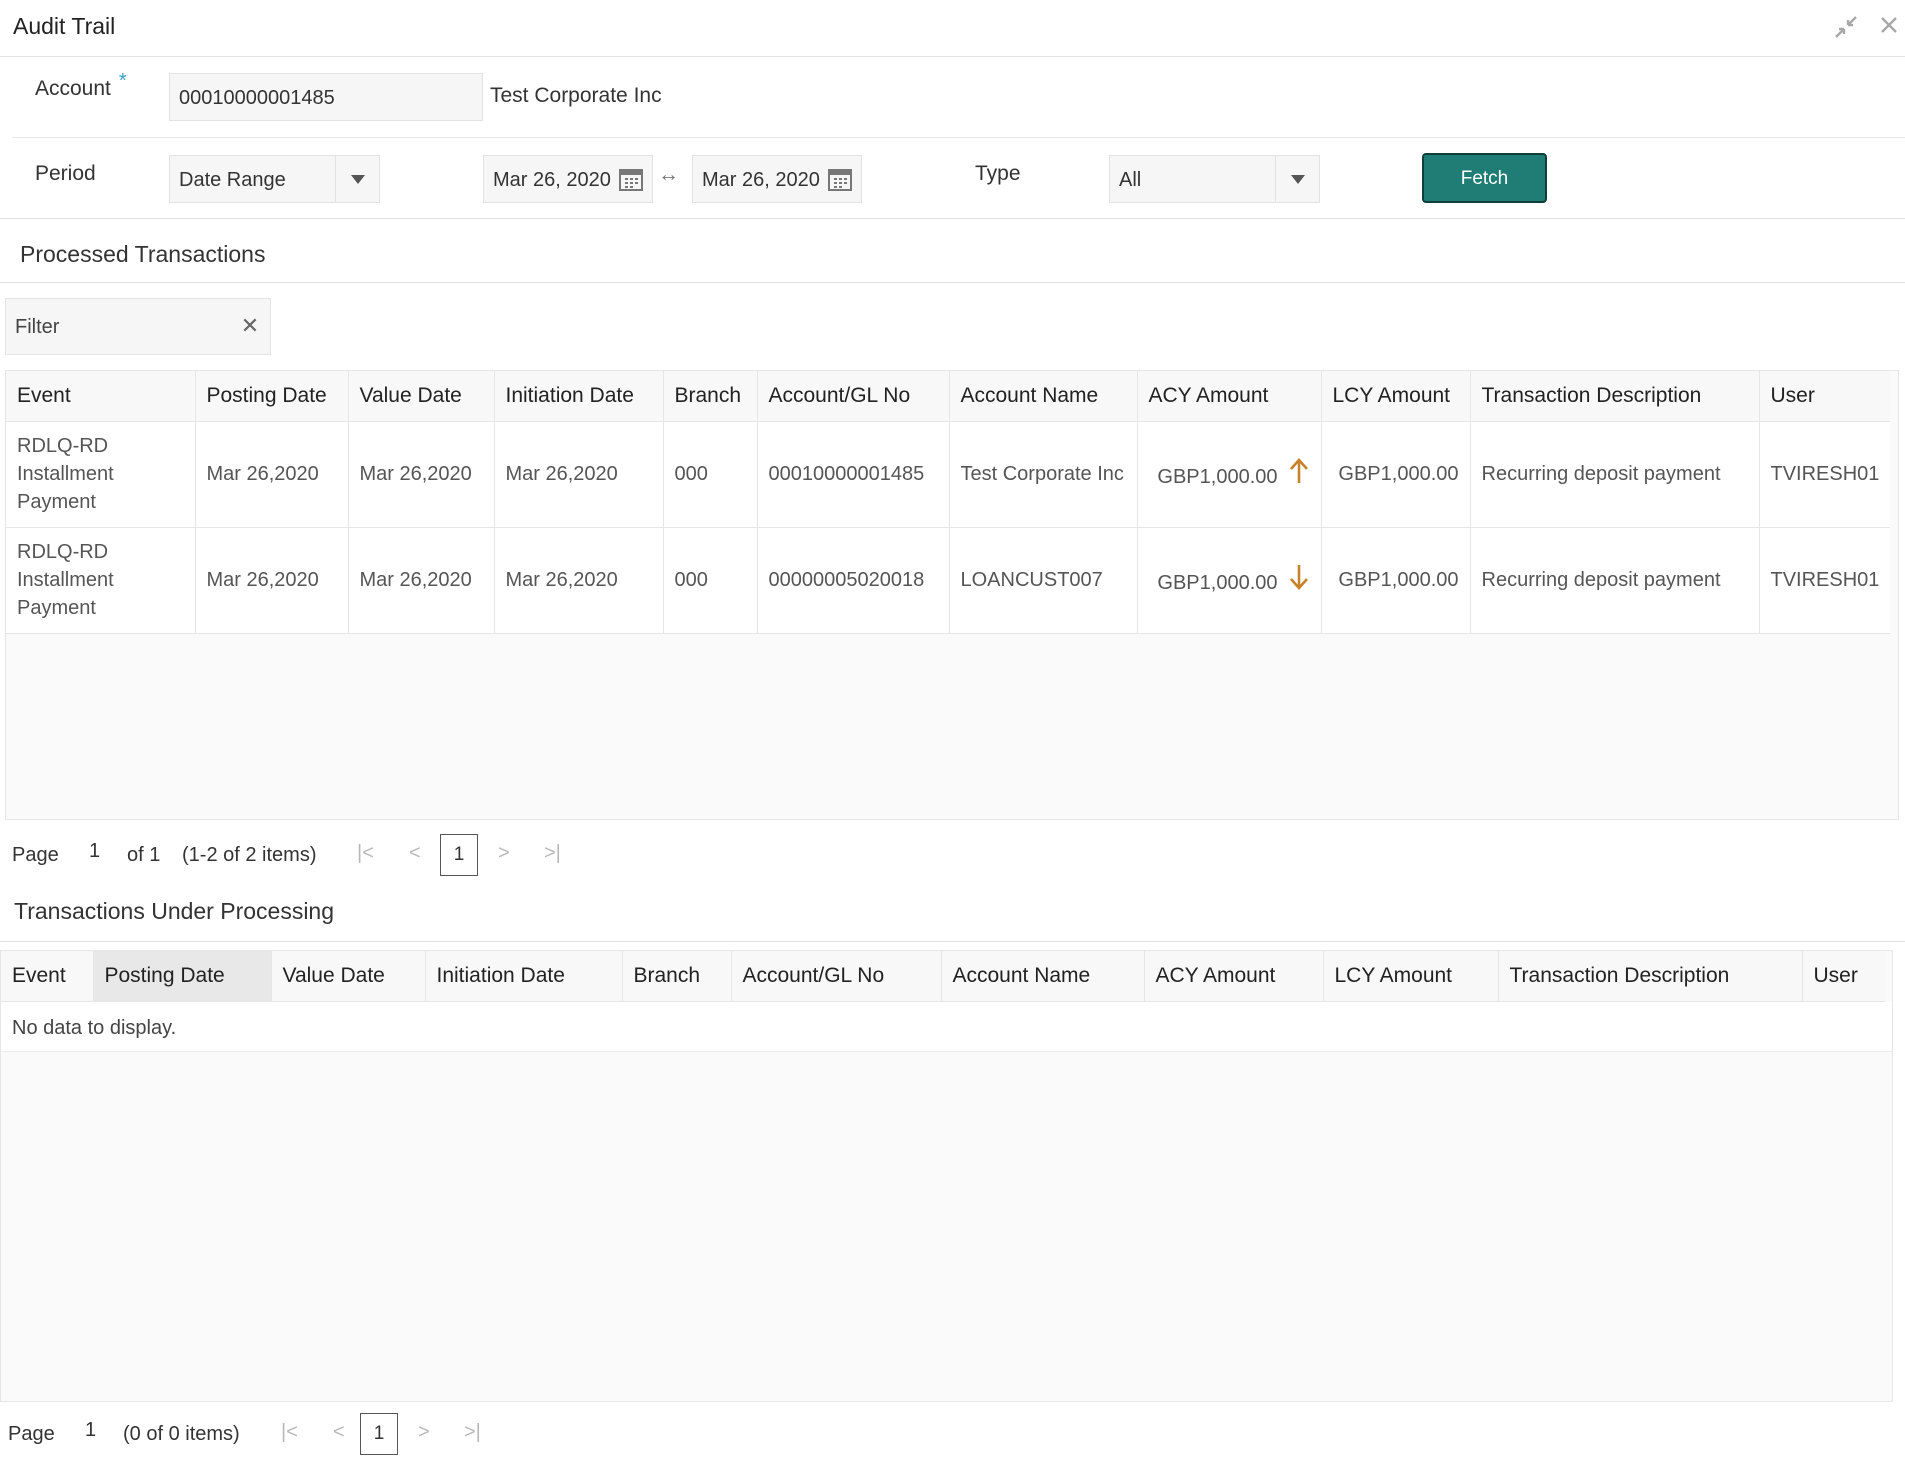  I want to click on cell-account-gl: 00010000001485, so click(853, 474).